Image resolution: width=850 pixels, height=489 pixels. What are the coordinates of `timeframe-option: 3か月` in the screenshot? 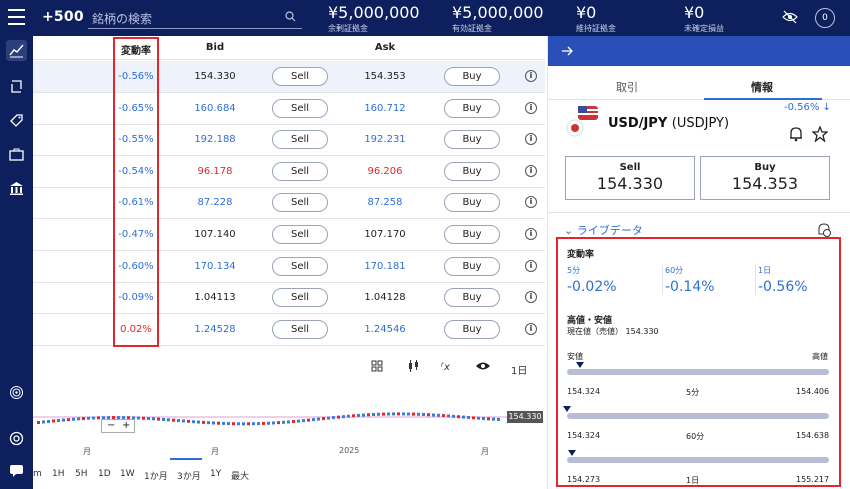 It's located at (189, 475).